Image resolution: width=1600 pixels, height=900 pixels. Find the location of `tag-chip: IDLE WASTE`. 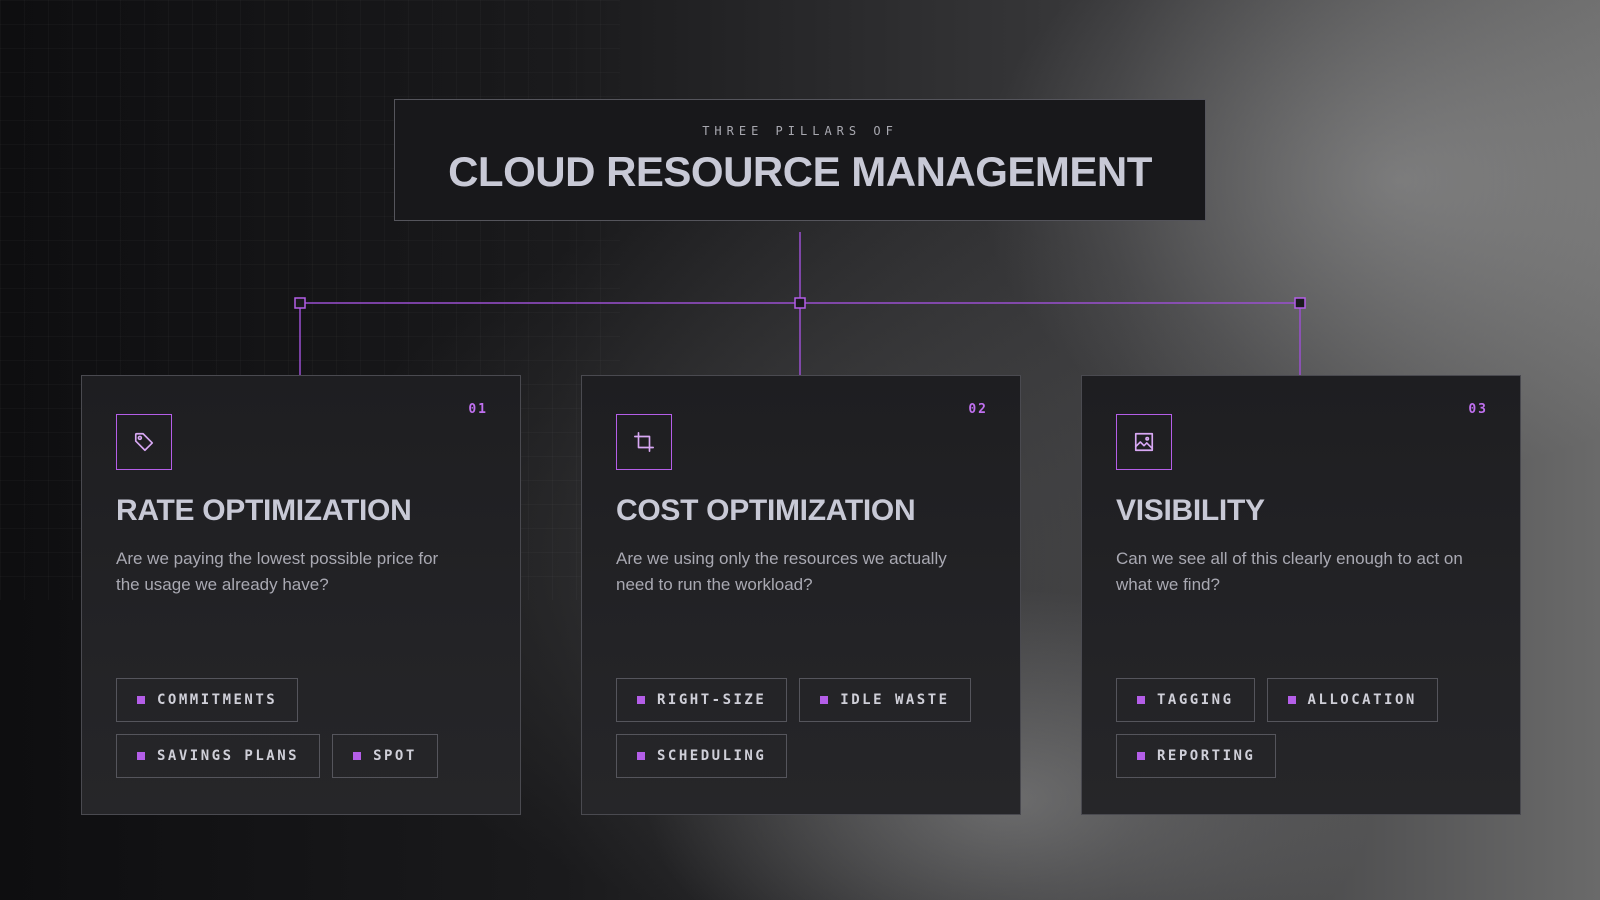

tag-chip: IDLE WASTE is located at coordinates (885, 700).